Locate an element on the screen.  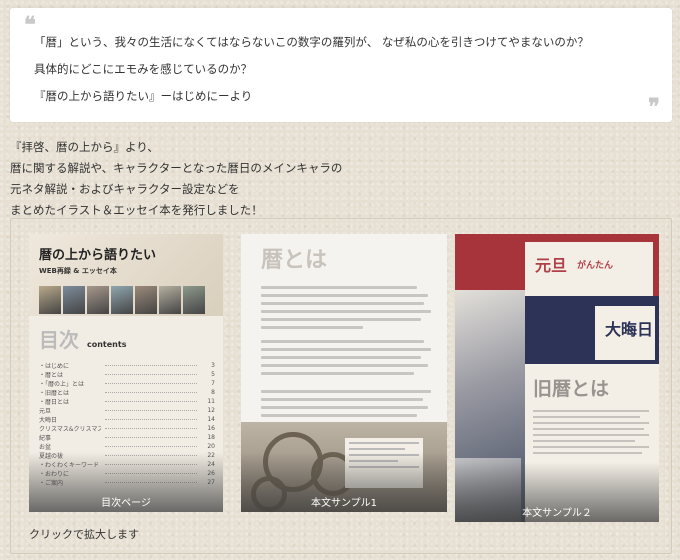
description-line: 暦に関する解説や、キャラクターとなった暦日のメインキャラの is located at coordinates (176, 168).